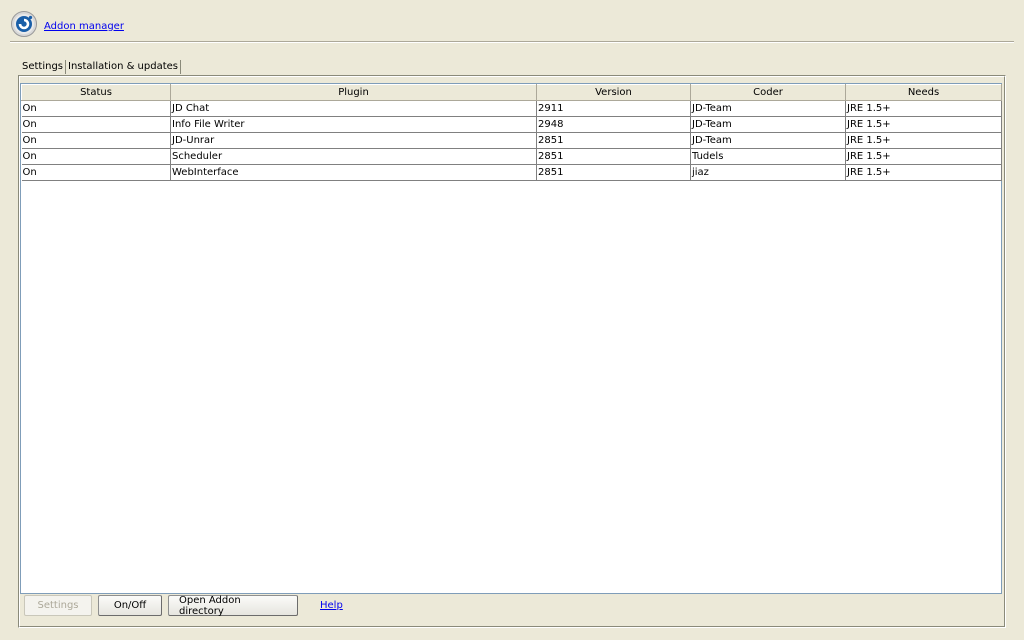 The width and height of the screenshot is (1024, 640). What do you see at coordinates (353, 172) in the screenshot?
I see `cell-plugin: WebInterface` at bounding box center [353, 172].